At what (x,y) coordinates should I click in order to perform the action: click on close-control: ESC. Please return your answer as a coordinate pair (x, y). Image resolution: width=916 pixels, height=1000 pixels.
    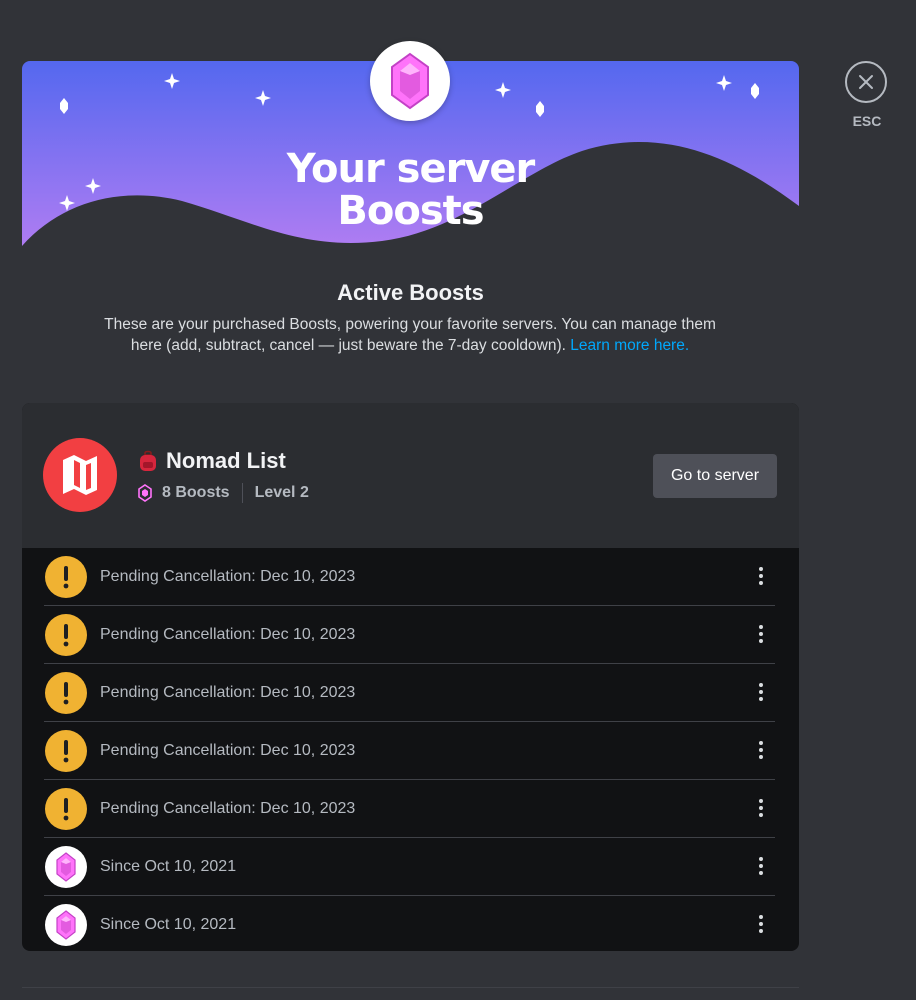
    Looking at the image, I should click on (867, 95).